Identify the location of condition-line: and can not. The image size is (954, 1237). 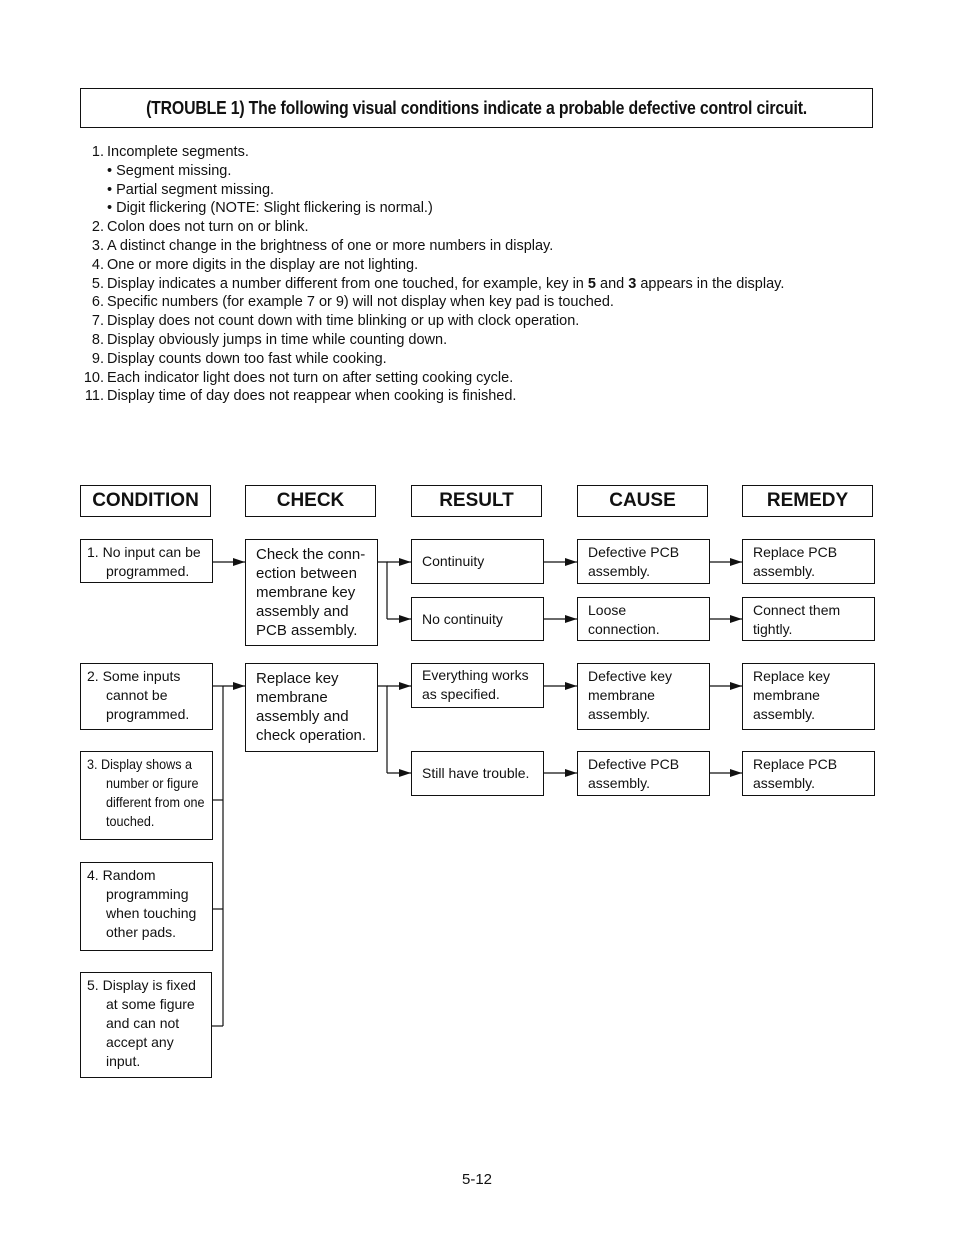
(143, 1023).